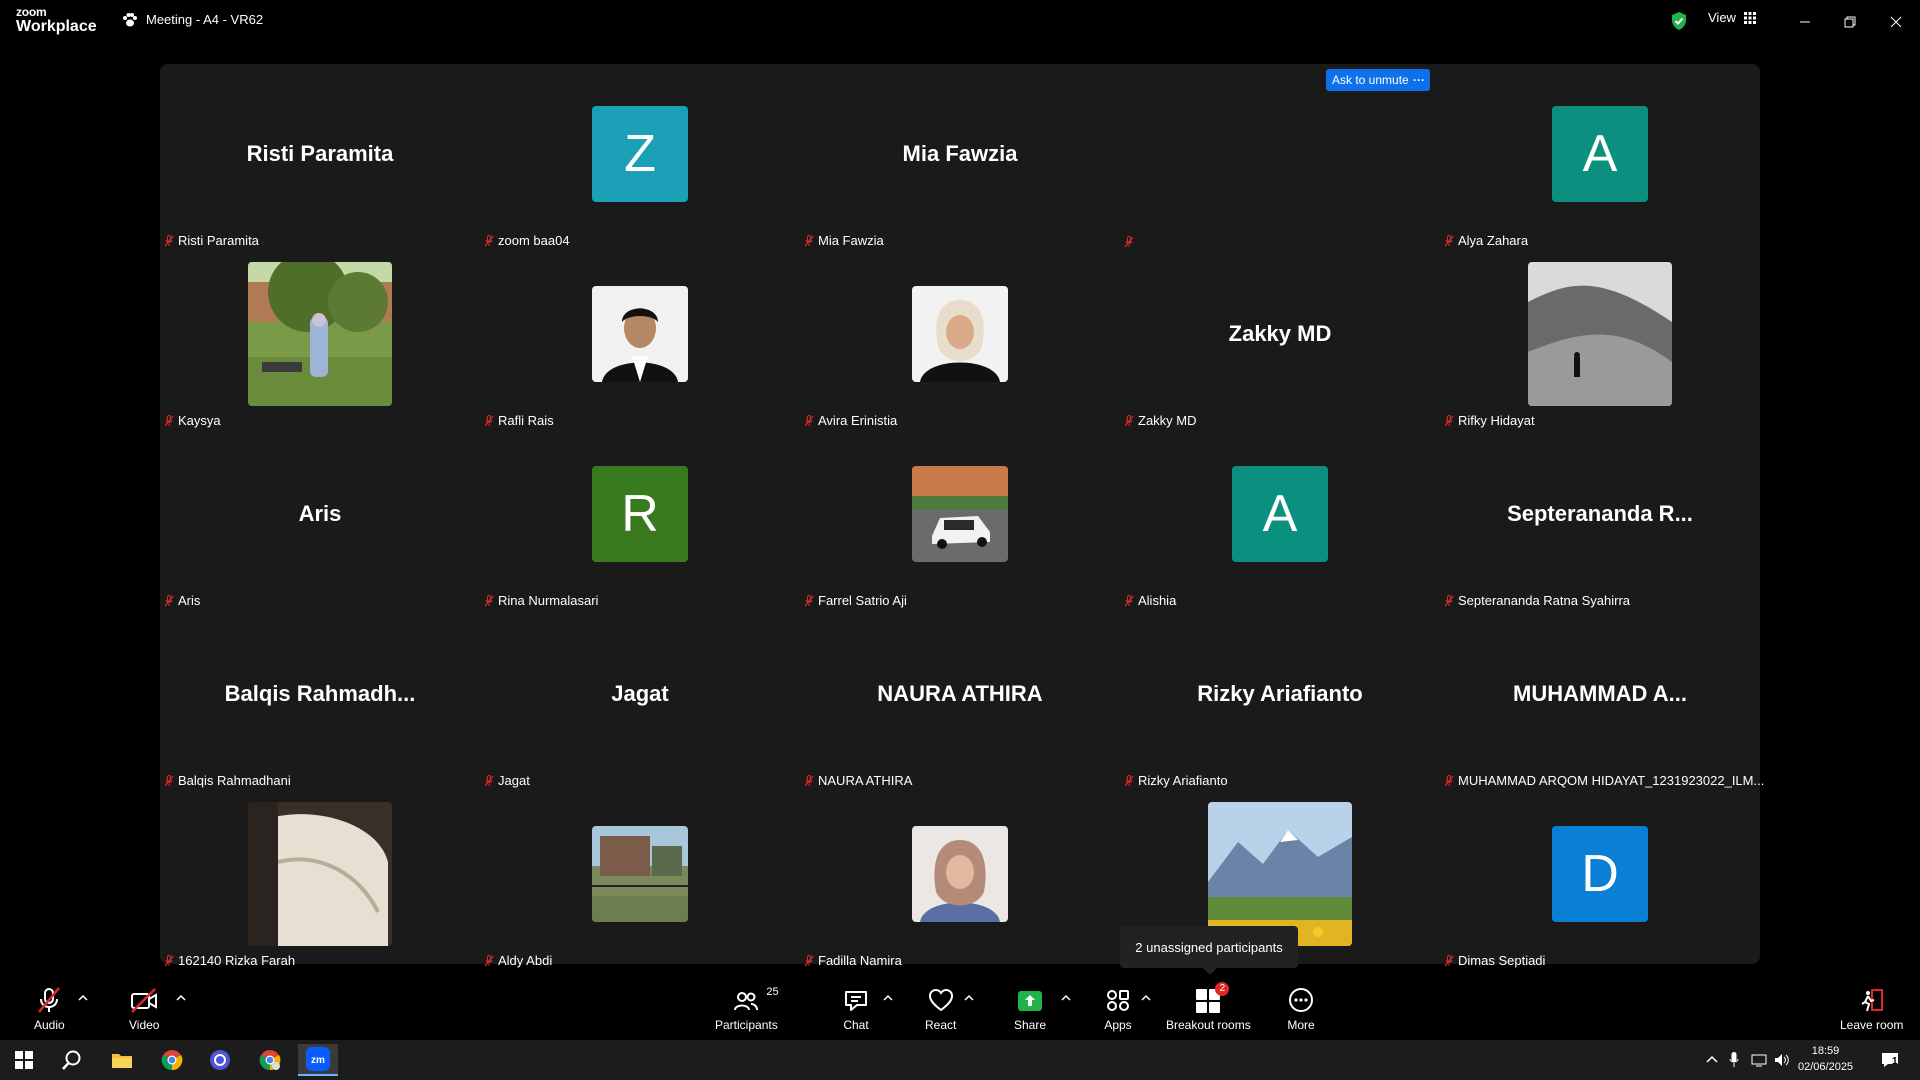 The image size is (1920, 1080). Describe the element at coordinates (1890, 1060) in the screenshot. I see `notification-center-button: 1` at that location.